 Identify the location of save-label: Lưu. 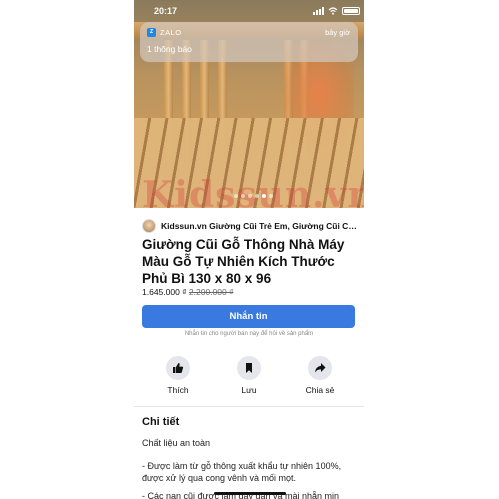
(249, 390).